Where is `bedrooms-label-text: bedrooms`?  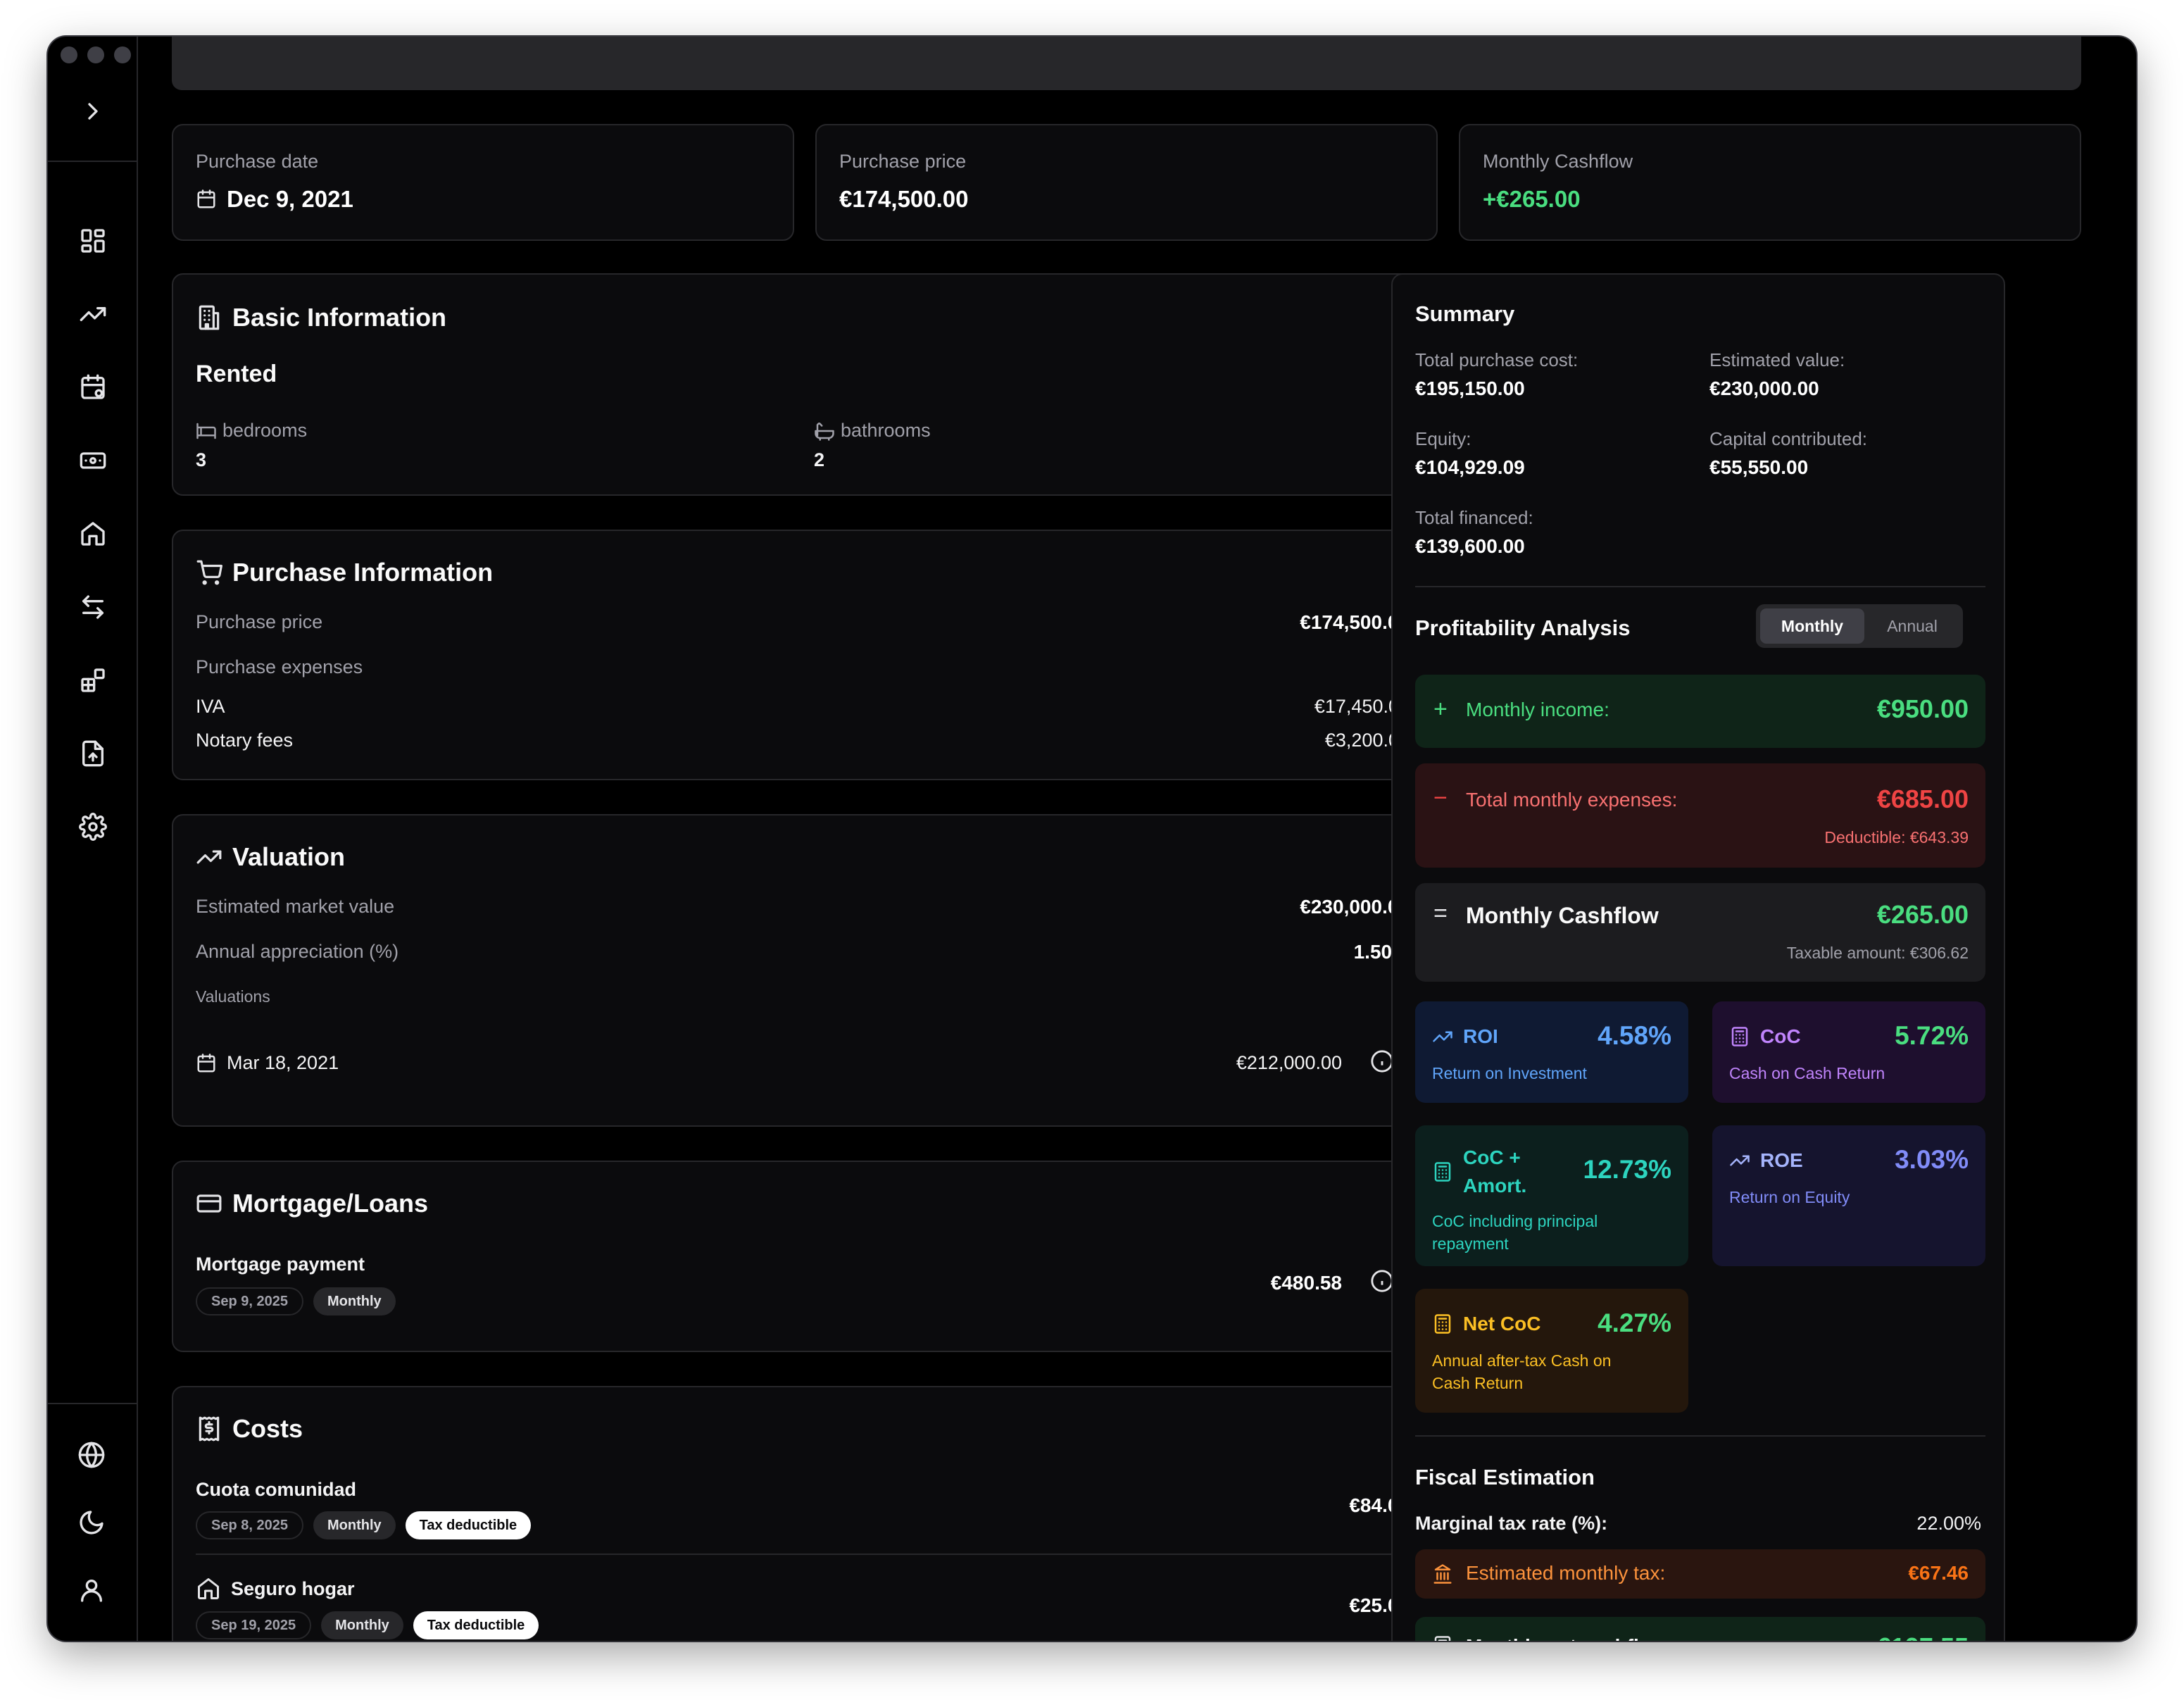
bedrooms-label-text: bedrooms is located at coordinates (265, 430).